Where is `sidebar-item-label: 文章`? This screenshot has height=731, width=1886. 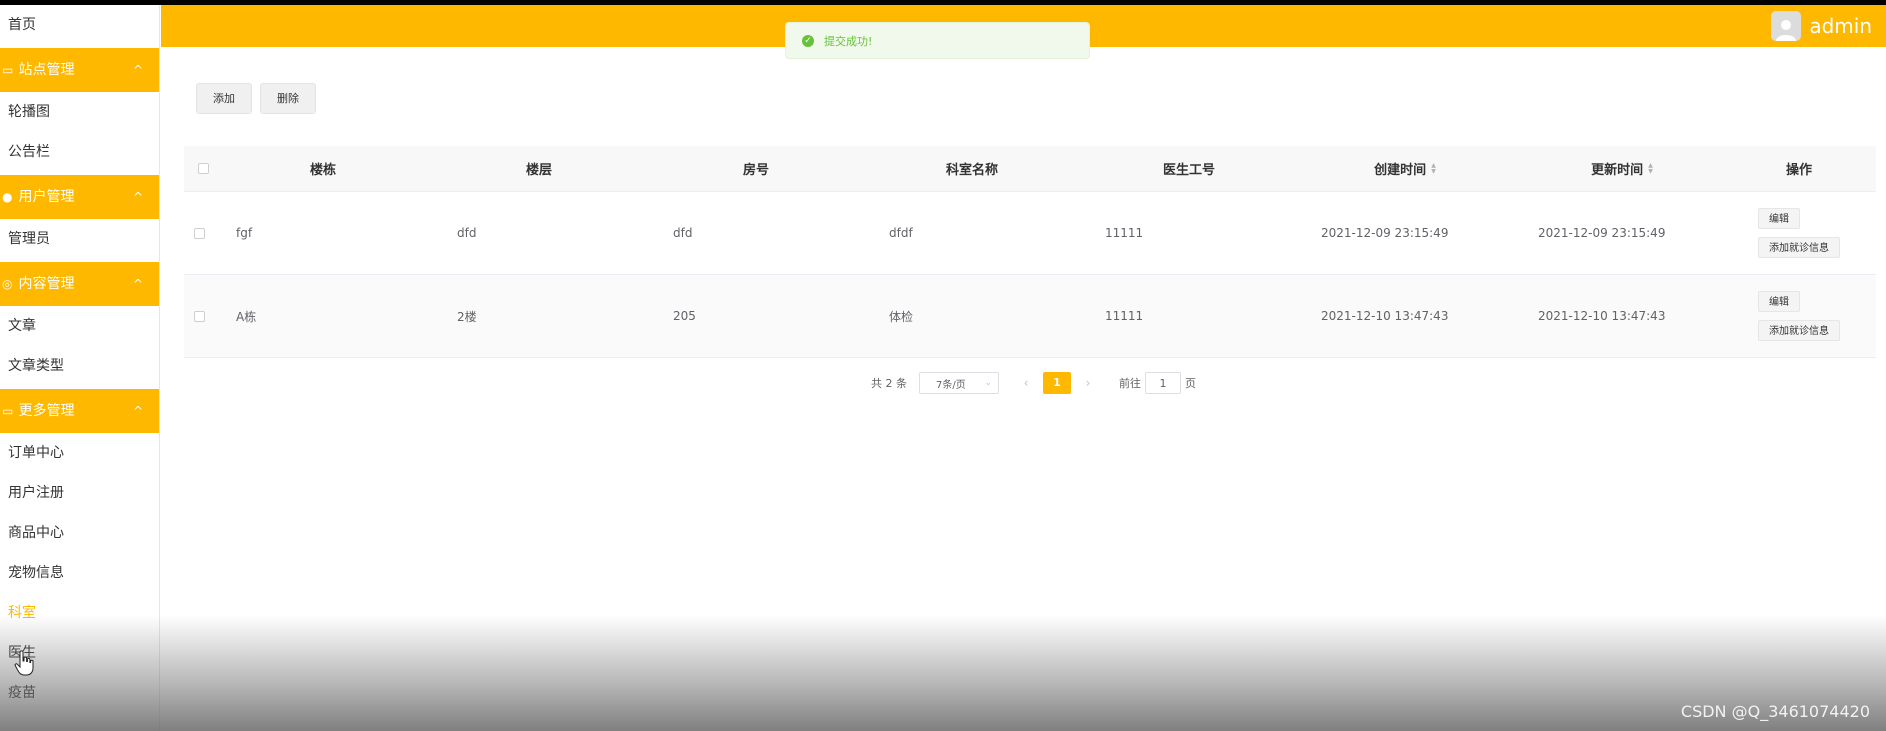 sidebar-item-label: 文章 is located at coordinates (22, 326).